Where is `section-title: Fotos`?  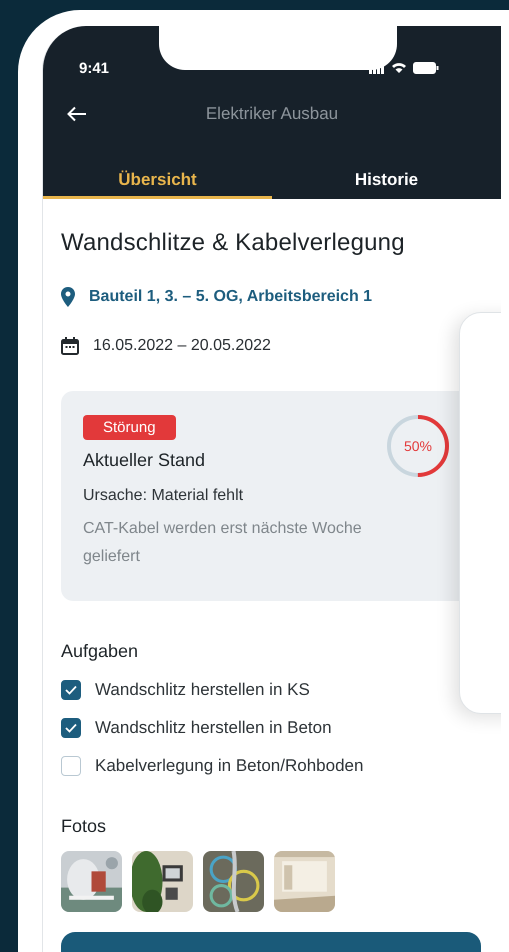 section-title: Fotos is located at coordinates (84, 826).